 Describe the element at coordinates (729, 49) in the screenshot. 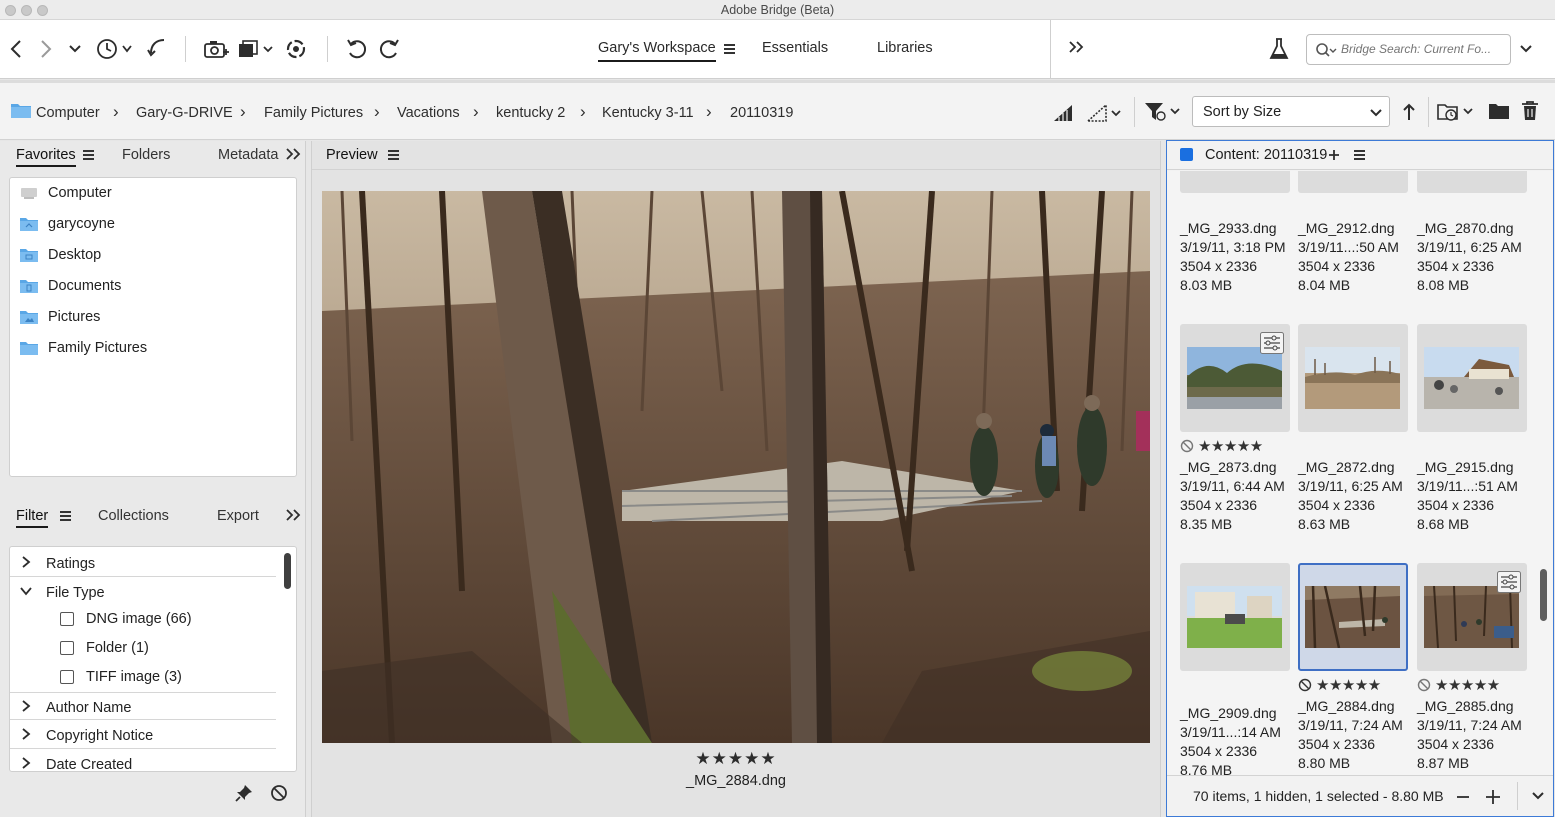

I see `workspace-menu-icon` at that location.